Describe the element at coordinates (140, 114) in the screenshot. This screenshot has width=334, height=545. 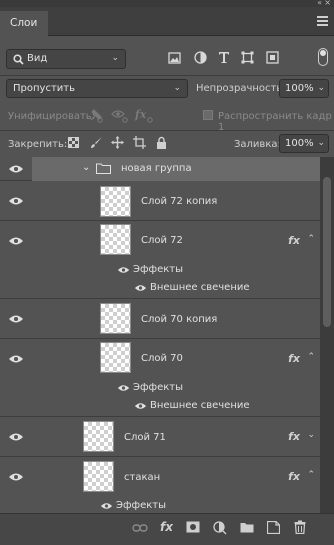
I see `svg-text: fx` at that location.